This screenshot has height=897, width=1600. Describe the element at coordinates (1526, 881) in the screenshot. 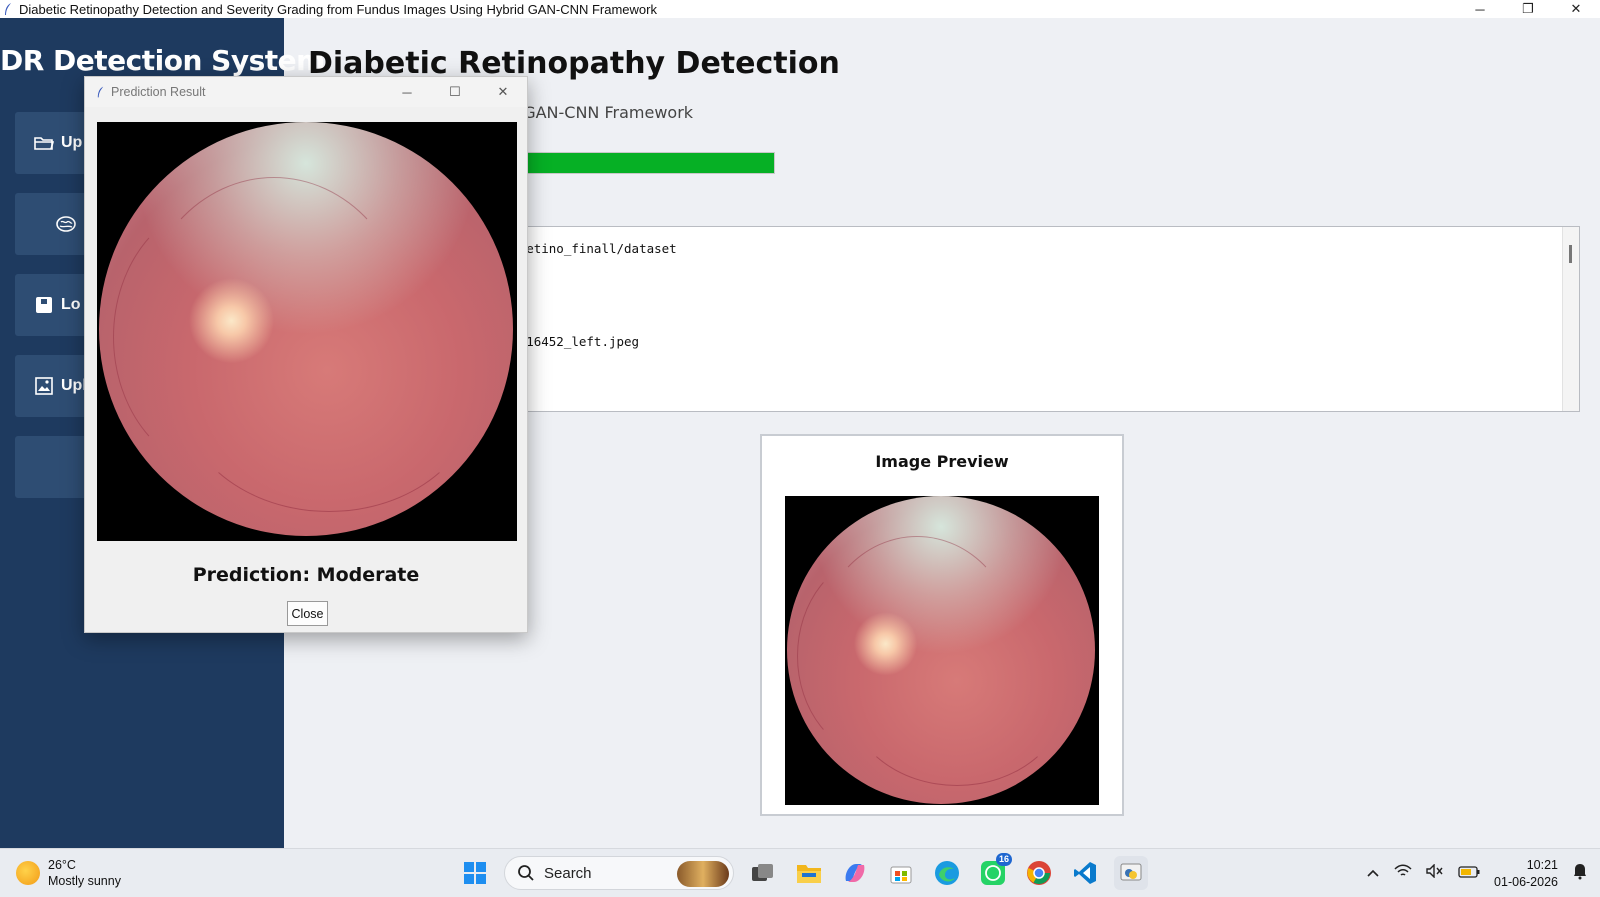

I see `clock-date: 01-06-2026` at that location.